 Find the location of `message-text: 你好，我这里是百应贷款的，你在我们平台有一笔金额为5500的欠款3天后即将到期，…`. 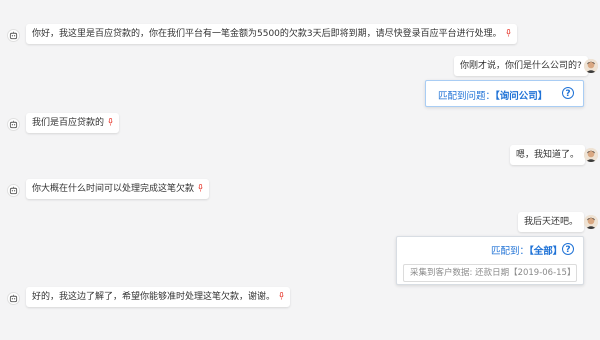

message-text: 你好，我这里是百应贷款的，你在我们平台有一笔金额为5500的欠款3天后即将到期，… is located at coordinates (267, 34).